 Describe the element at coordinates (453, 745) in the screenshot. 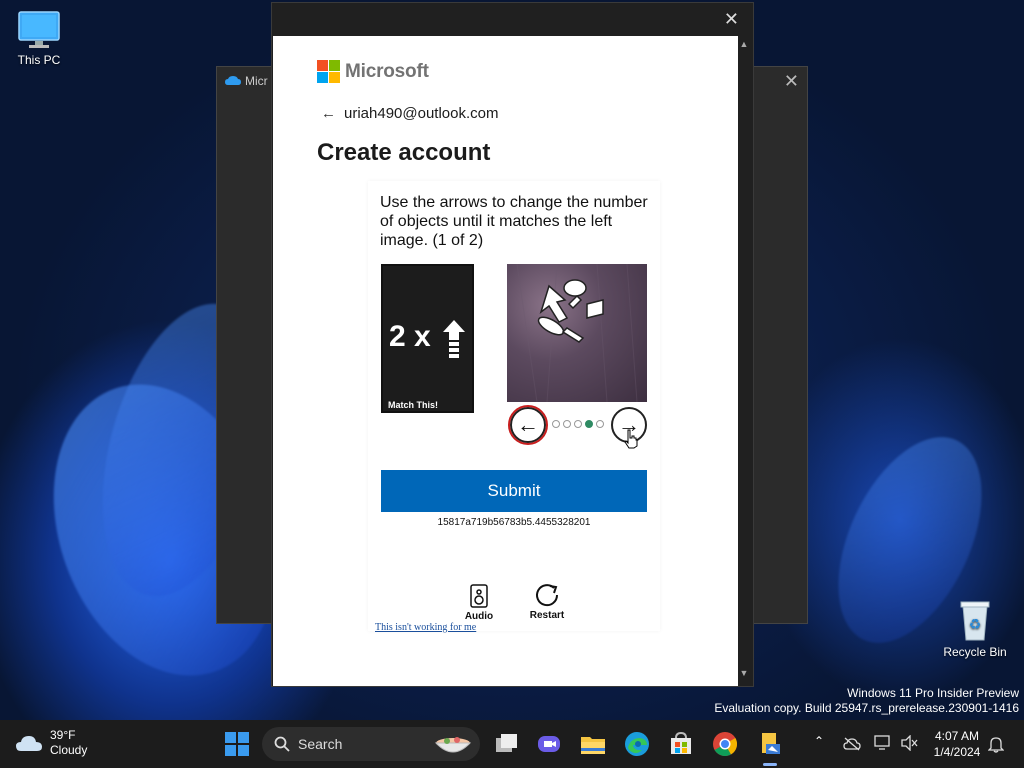

I see `bowl-icon` at that location.